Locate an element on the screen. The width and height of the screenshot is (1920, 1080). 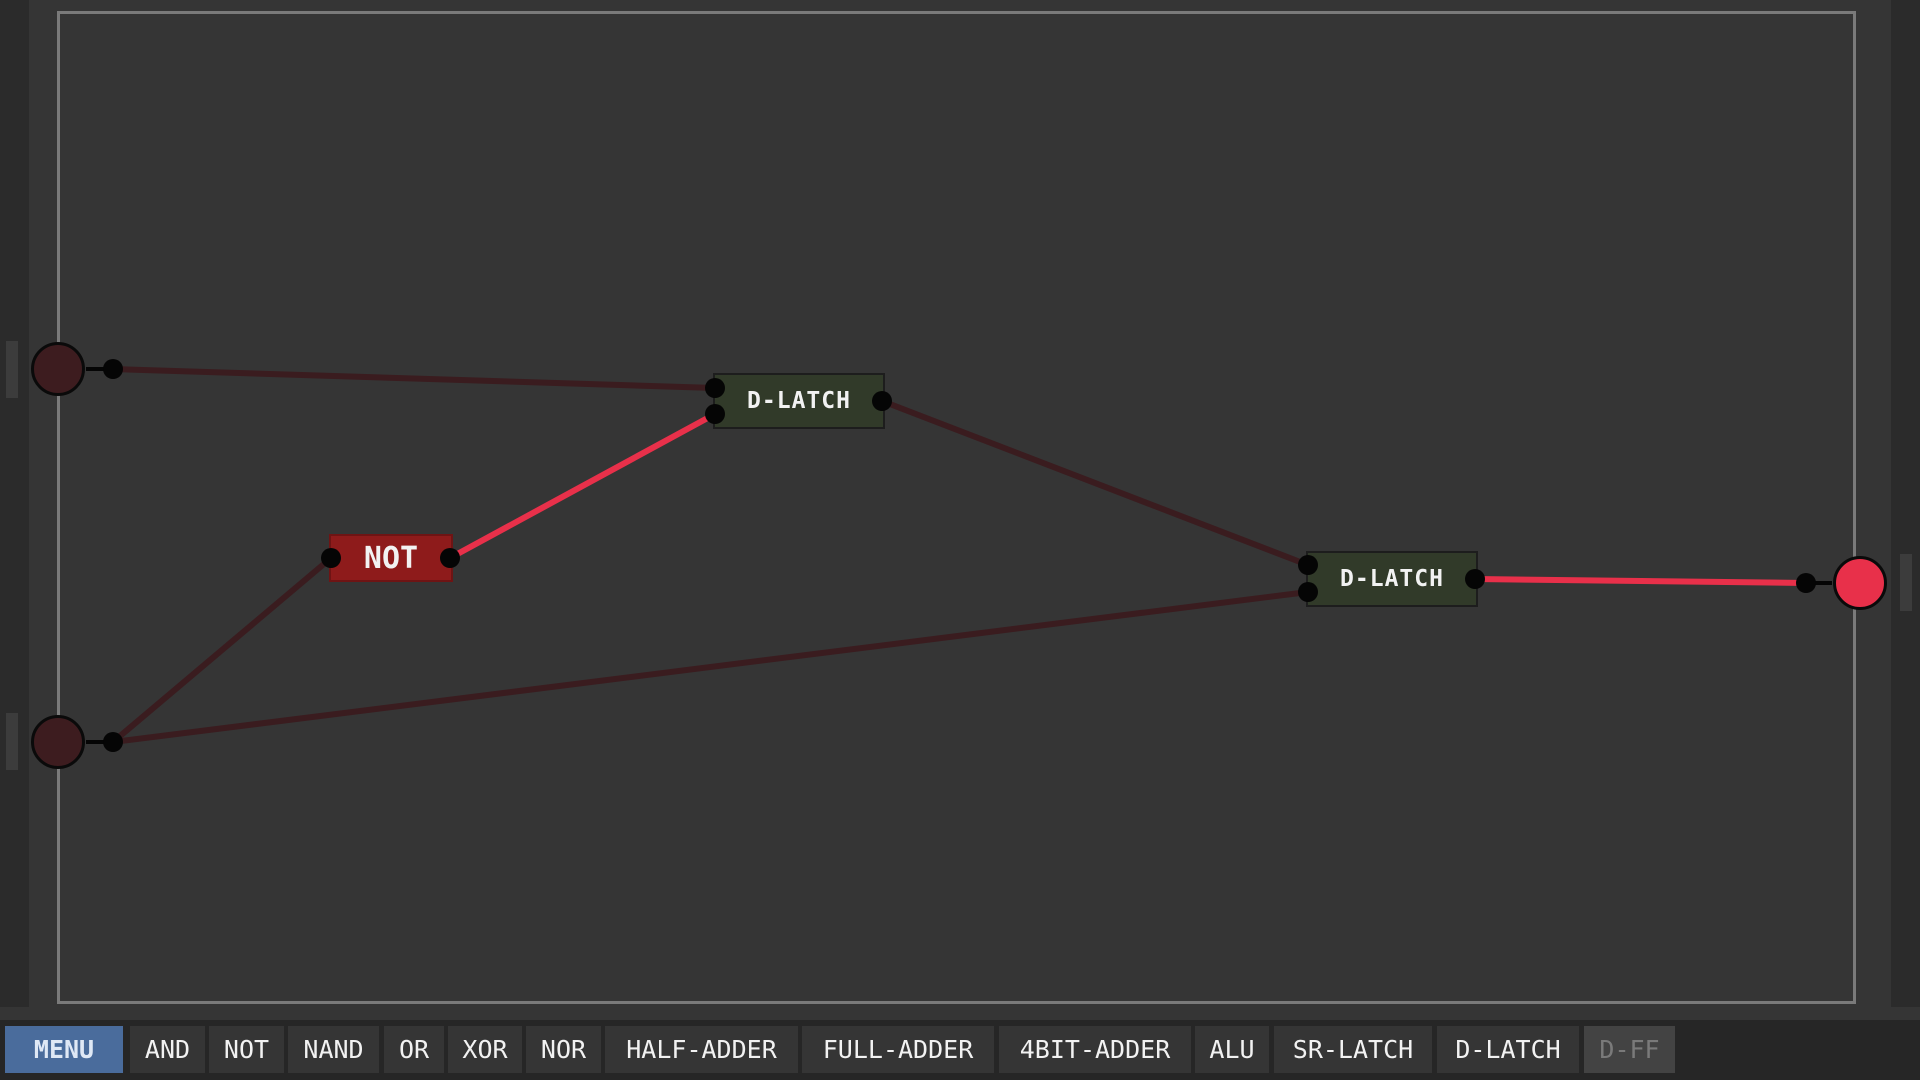
toolbar-item-4bit-adder: 4BIT-ADDER is located at coordinates (1095, 1049).